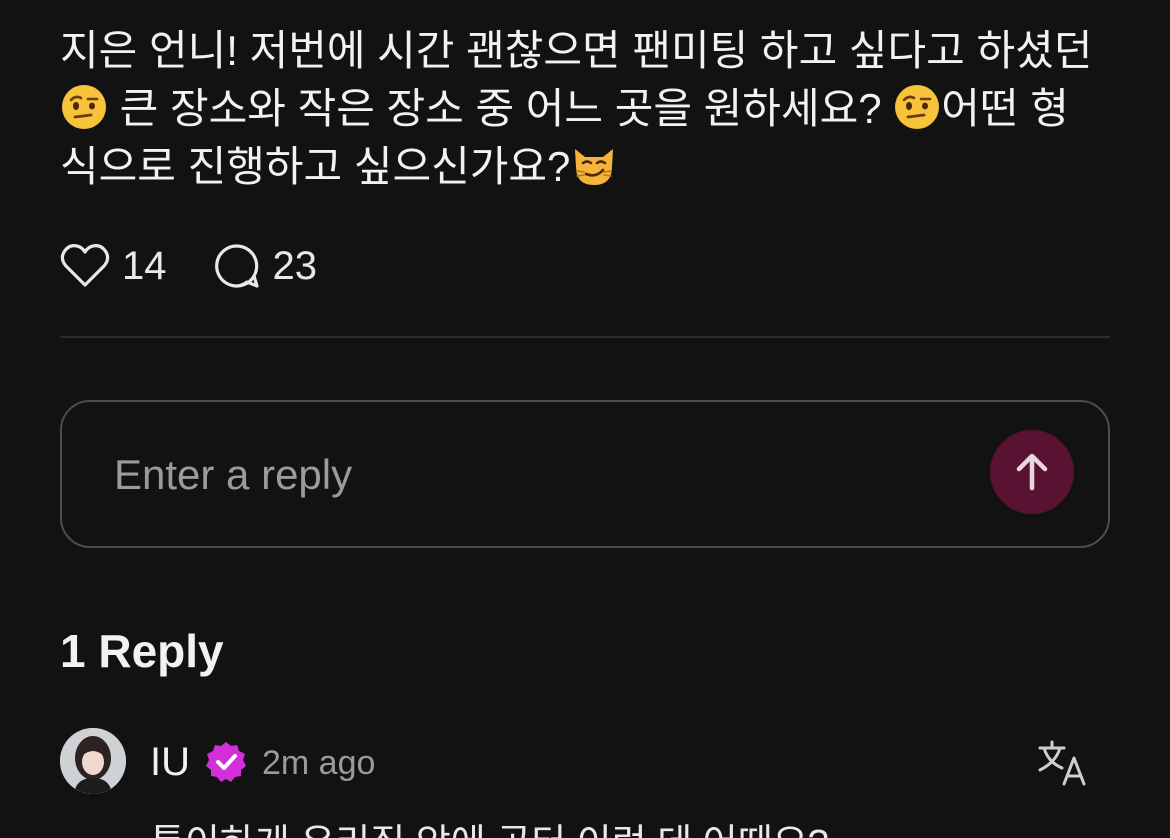  I want to click on verified-badge-icon, so click(226, 762).